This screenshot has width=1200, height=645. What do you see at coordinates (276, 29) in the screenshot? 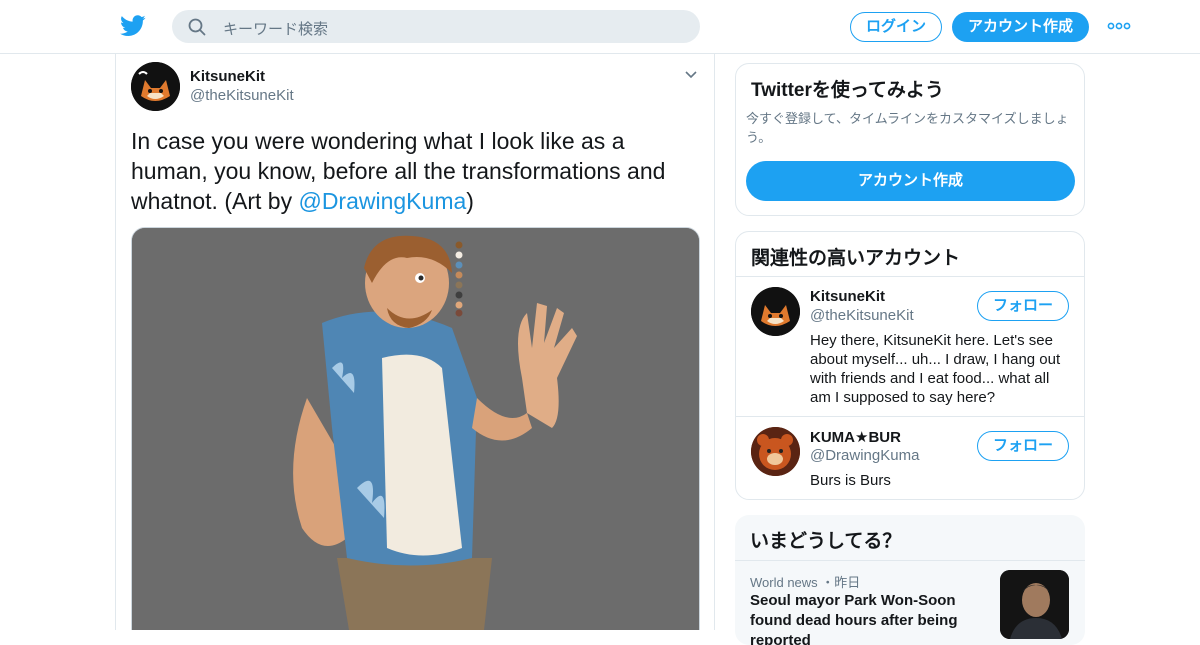
I see `search-placeholder: キーワード検索` at bounding box center [276, 29].